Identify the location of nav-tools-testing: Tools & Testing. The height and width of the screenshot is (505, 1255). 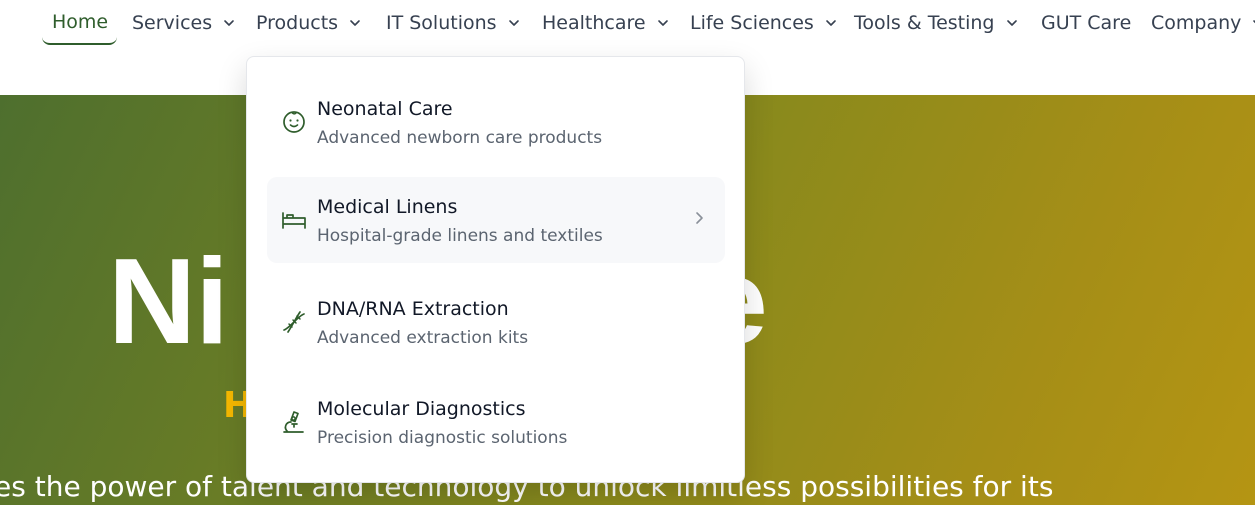
(936, 22).